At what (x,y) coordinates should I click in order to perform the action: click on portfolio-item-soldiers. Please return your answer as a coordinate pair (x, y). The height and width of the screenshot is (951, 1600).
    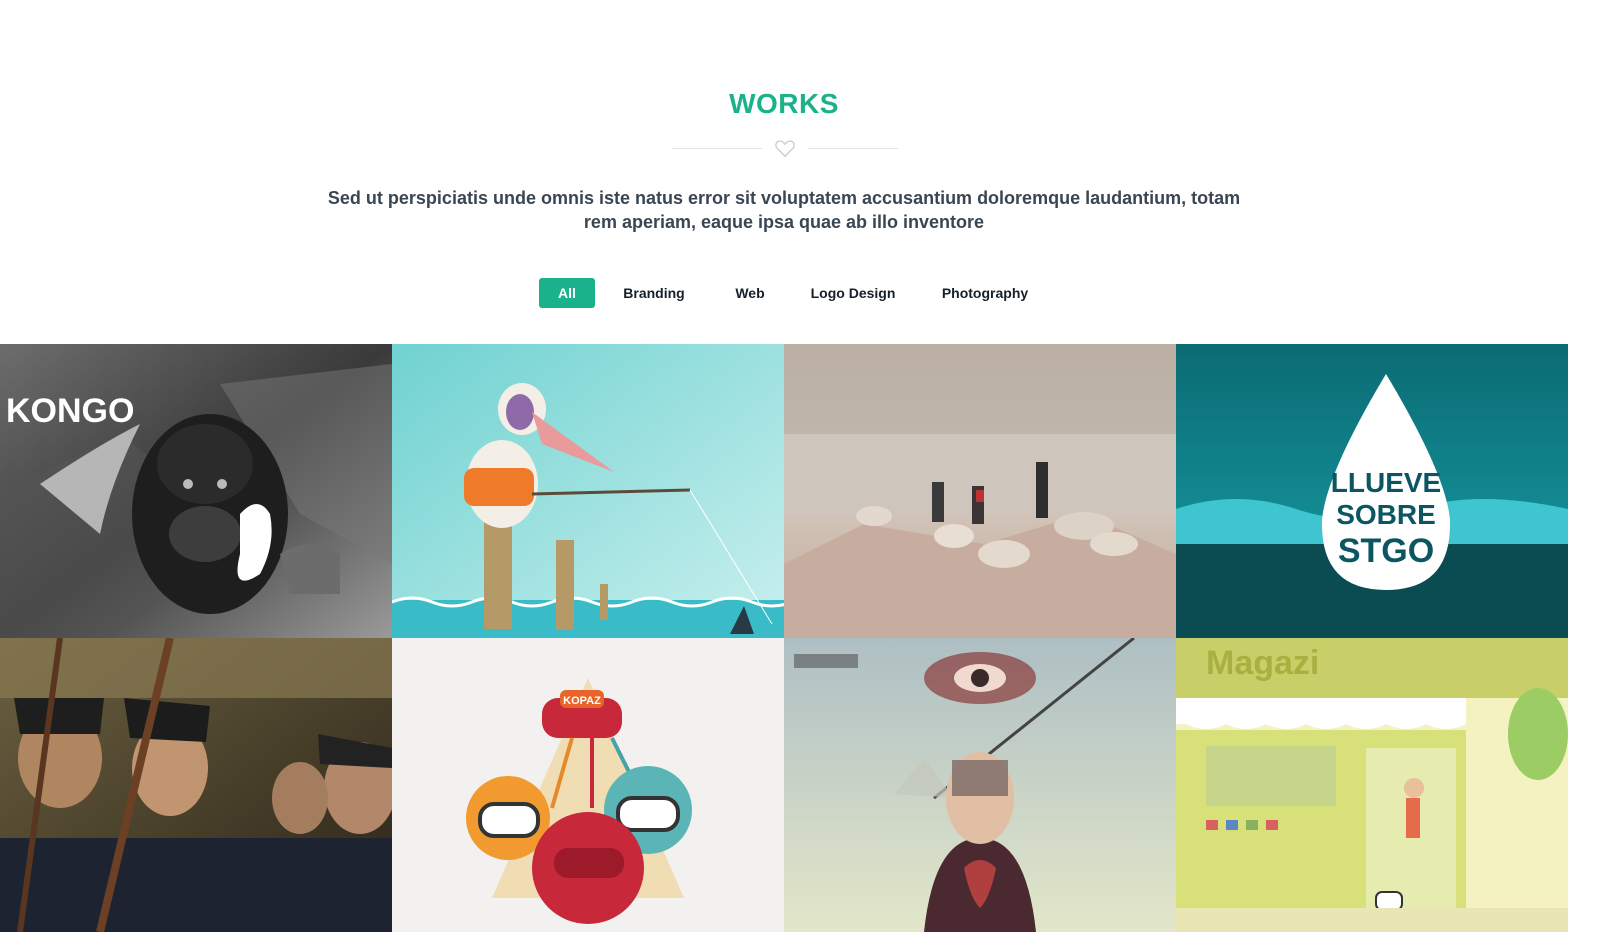
    Looking at the image, I should click on (196, 785).